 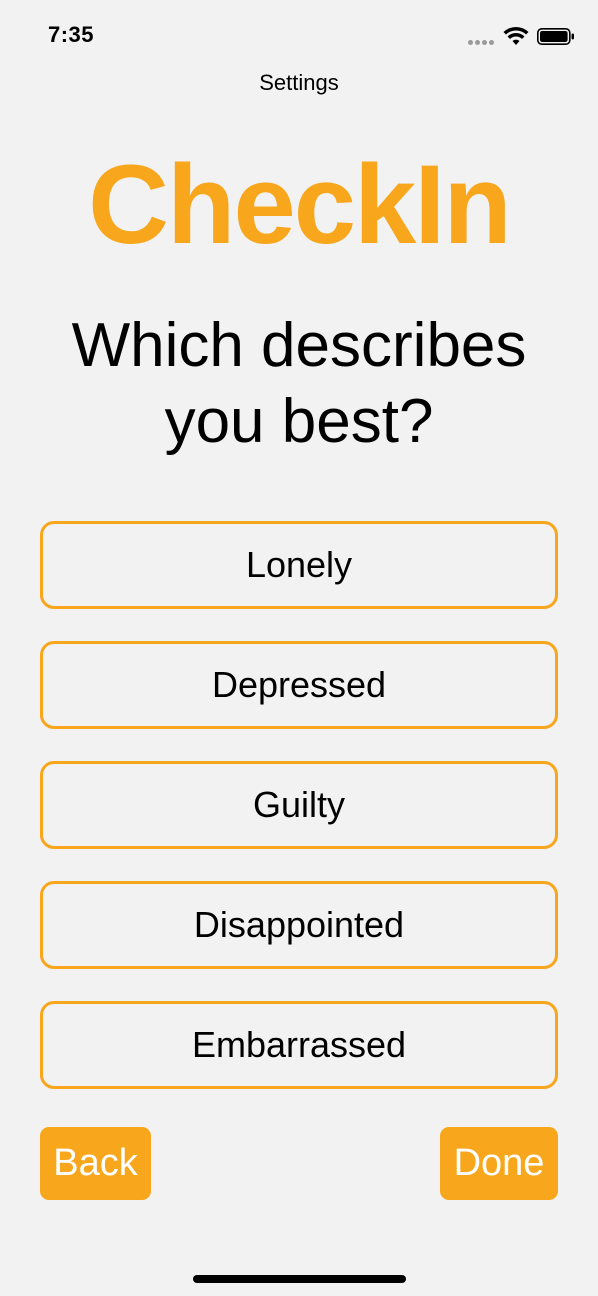 What do you see at coordinates (299, 925) in the screenshot?
I see `option-disappointed-button: Disappointed` at bounding box center [299, 925].